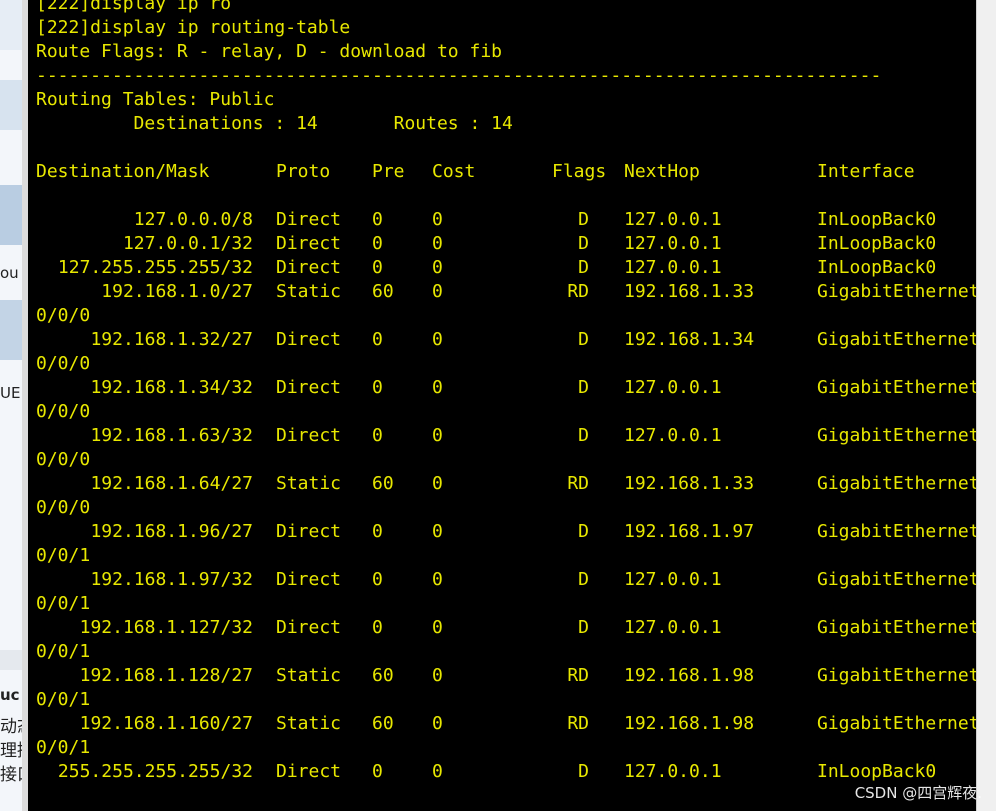 The width and height of the screenshot is (996, 811). I want to click on header-flags-cell: Flags, so click(579, 171).